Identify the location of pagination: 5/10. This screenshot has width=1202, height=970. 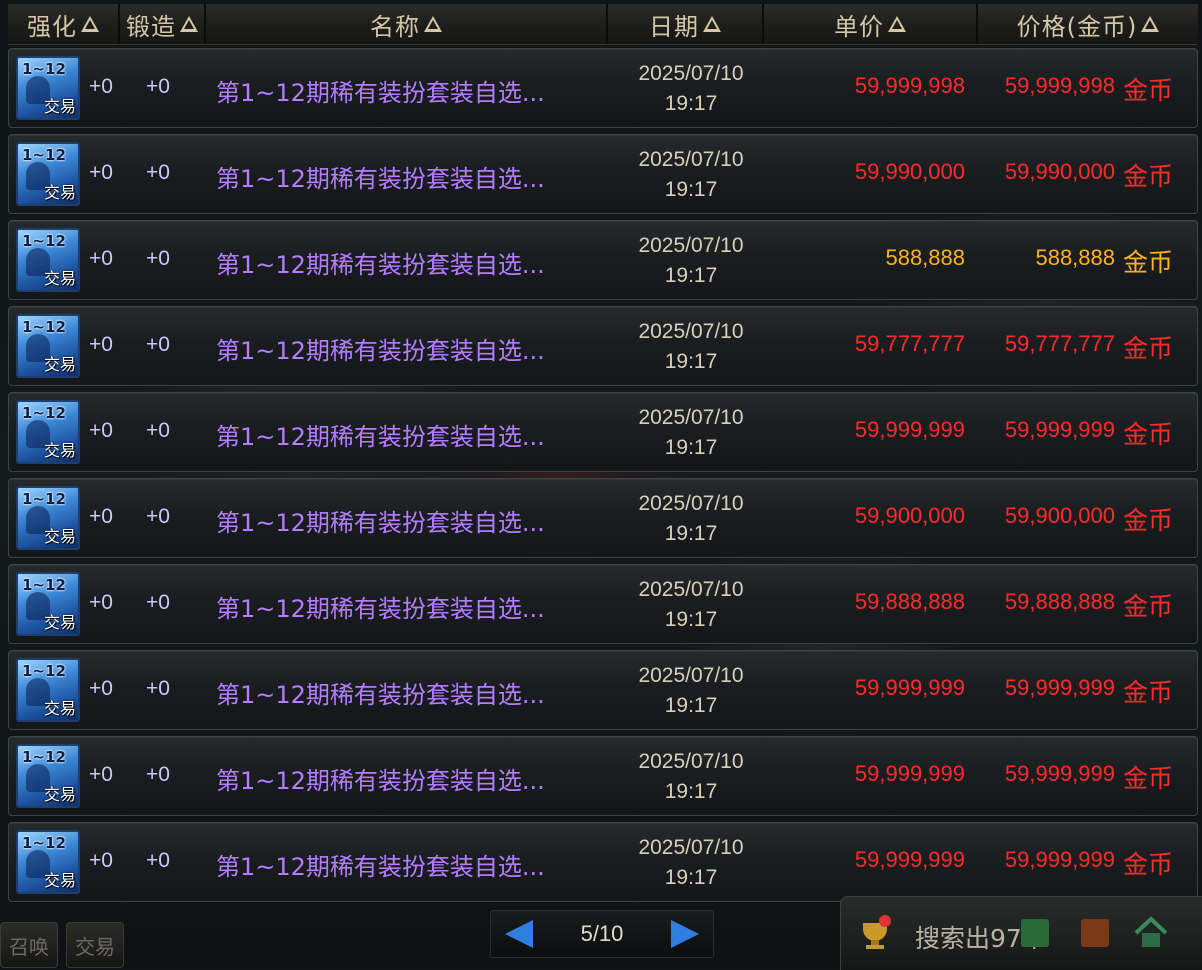
(602, 934).